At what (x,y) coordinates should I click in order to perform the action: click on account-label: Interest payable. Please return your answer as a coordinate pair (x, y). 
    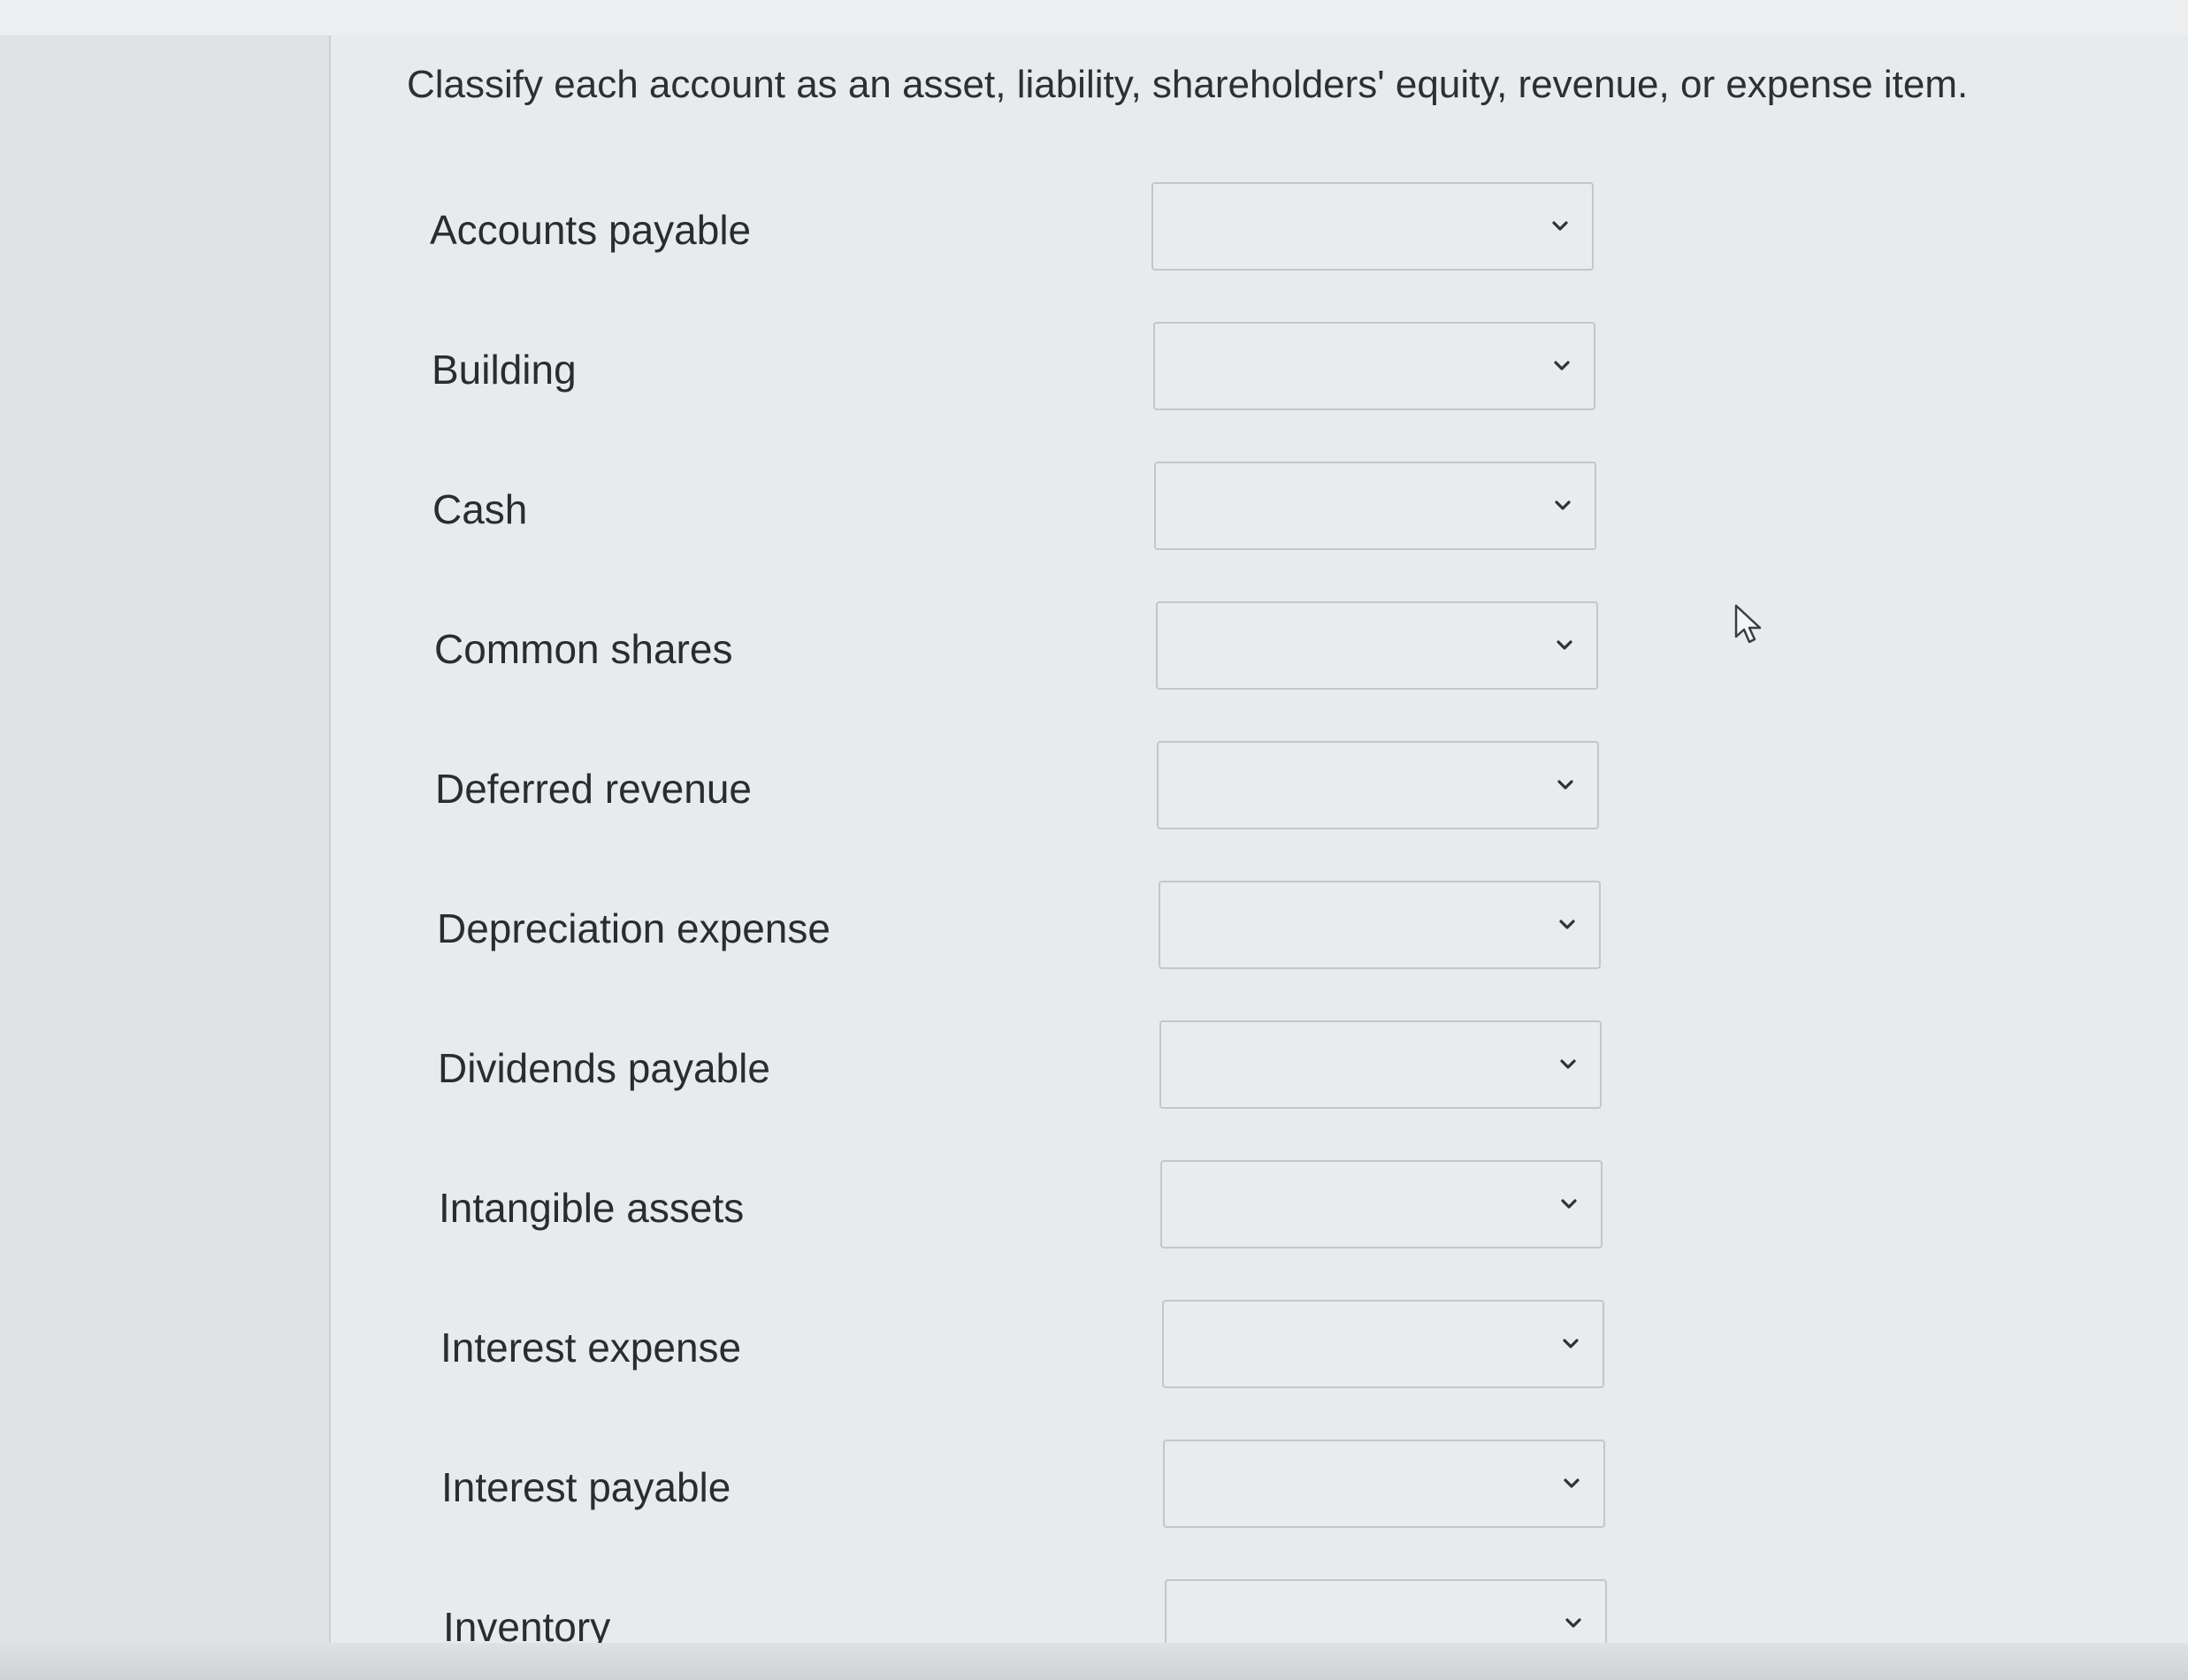
    Looking at the image, I should click on (586, 1487).